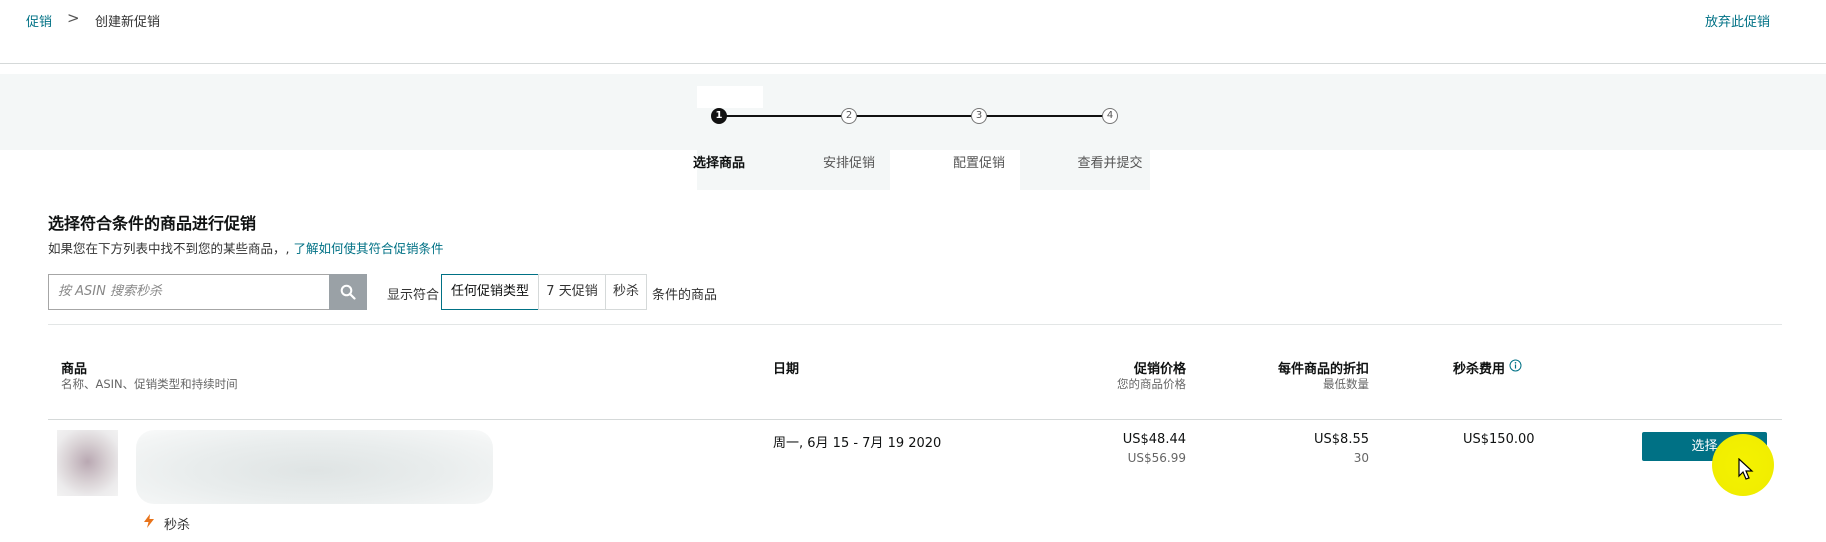  Describe the element at coordinates (1110, 116) in the screenshot. I see `step-4-indicator: 4` at that location.